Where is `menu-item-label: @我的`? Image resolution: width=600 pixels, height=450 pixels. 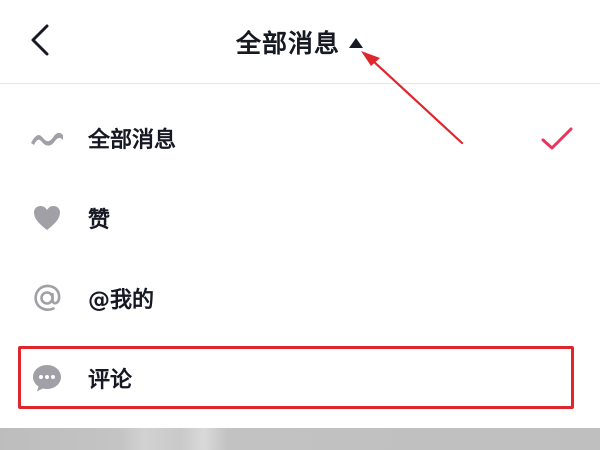 menu-item-label: @我的 is located at coordinates (121, 300).